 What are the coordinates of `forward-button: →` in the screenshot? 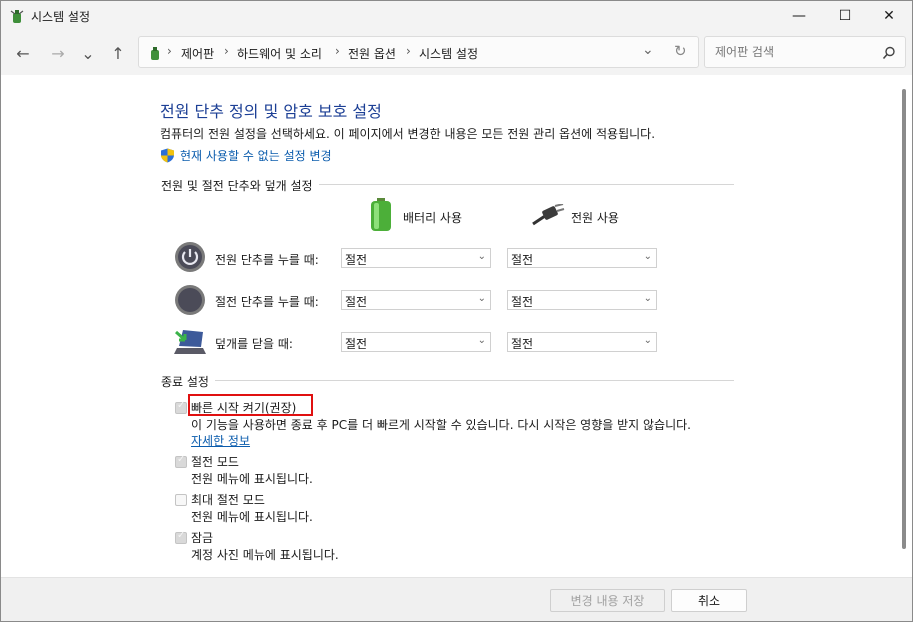 It's located at (58, 53).